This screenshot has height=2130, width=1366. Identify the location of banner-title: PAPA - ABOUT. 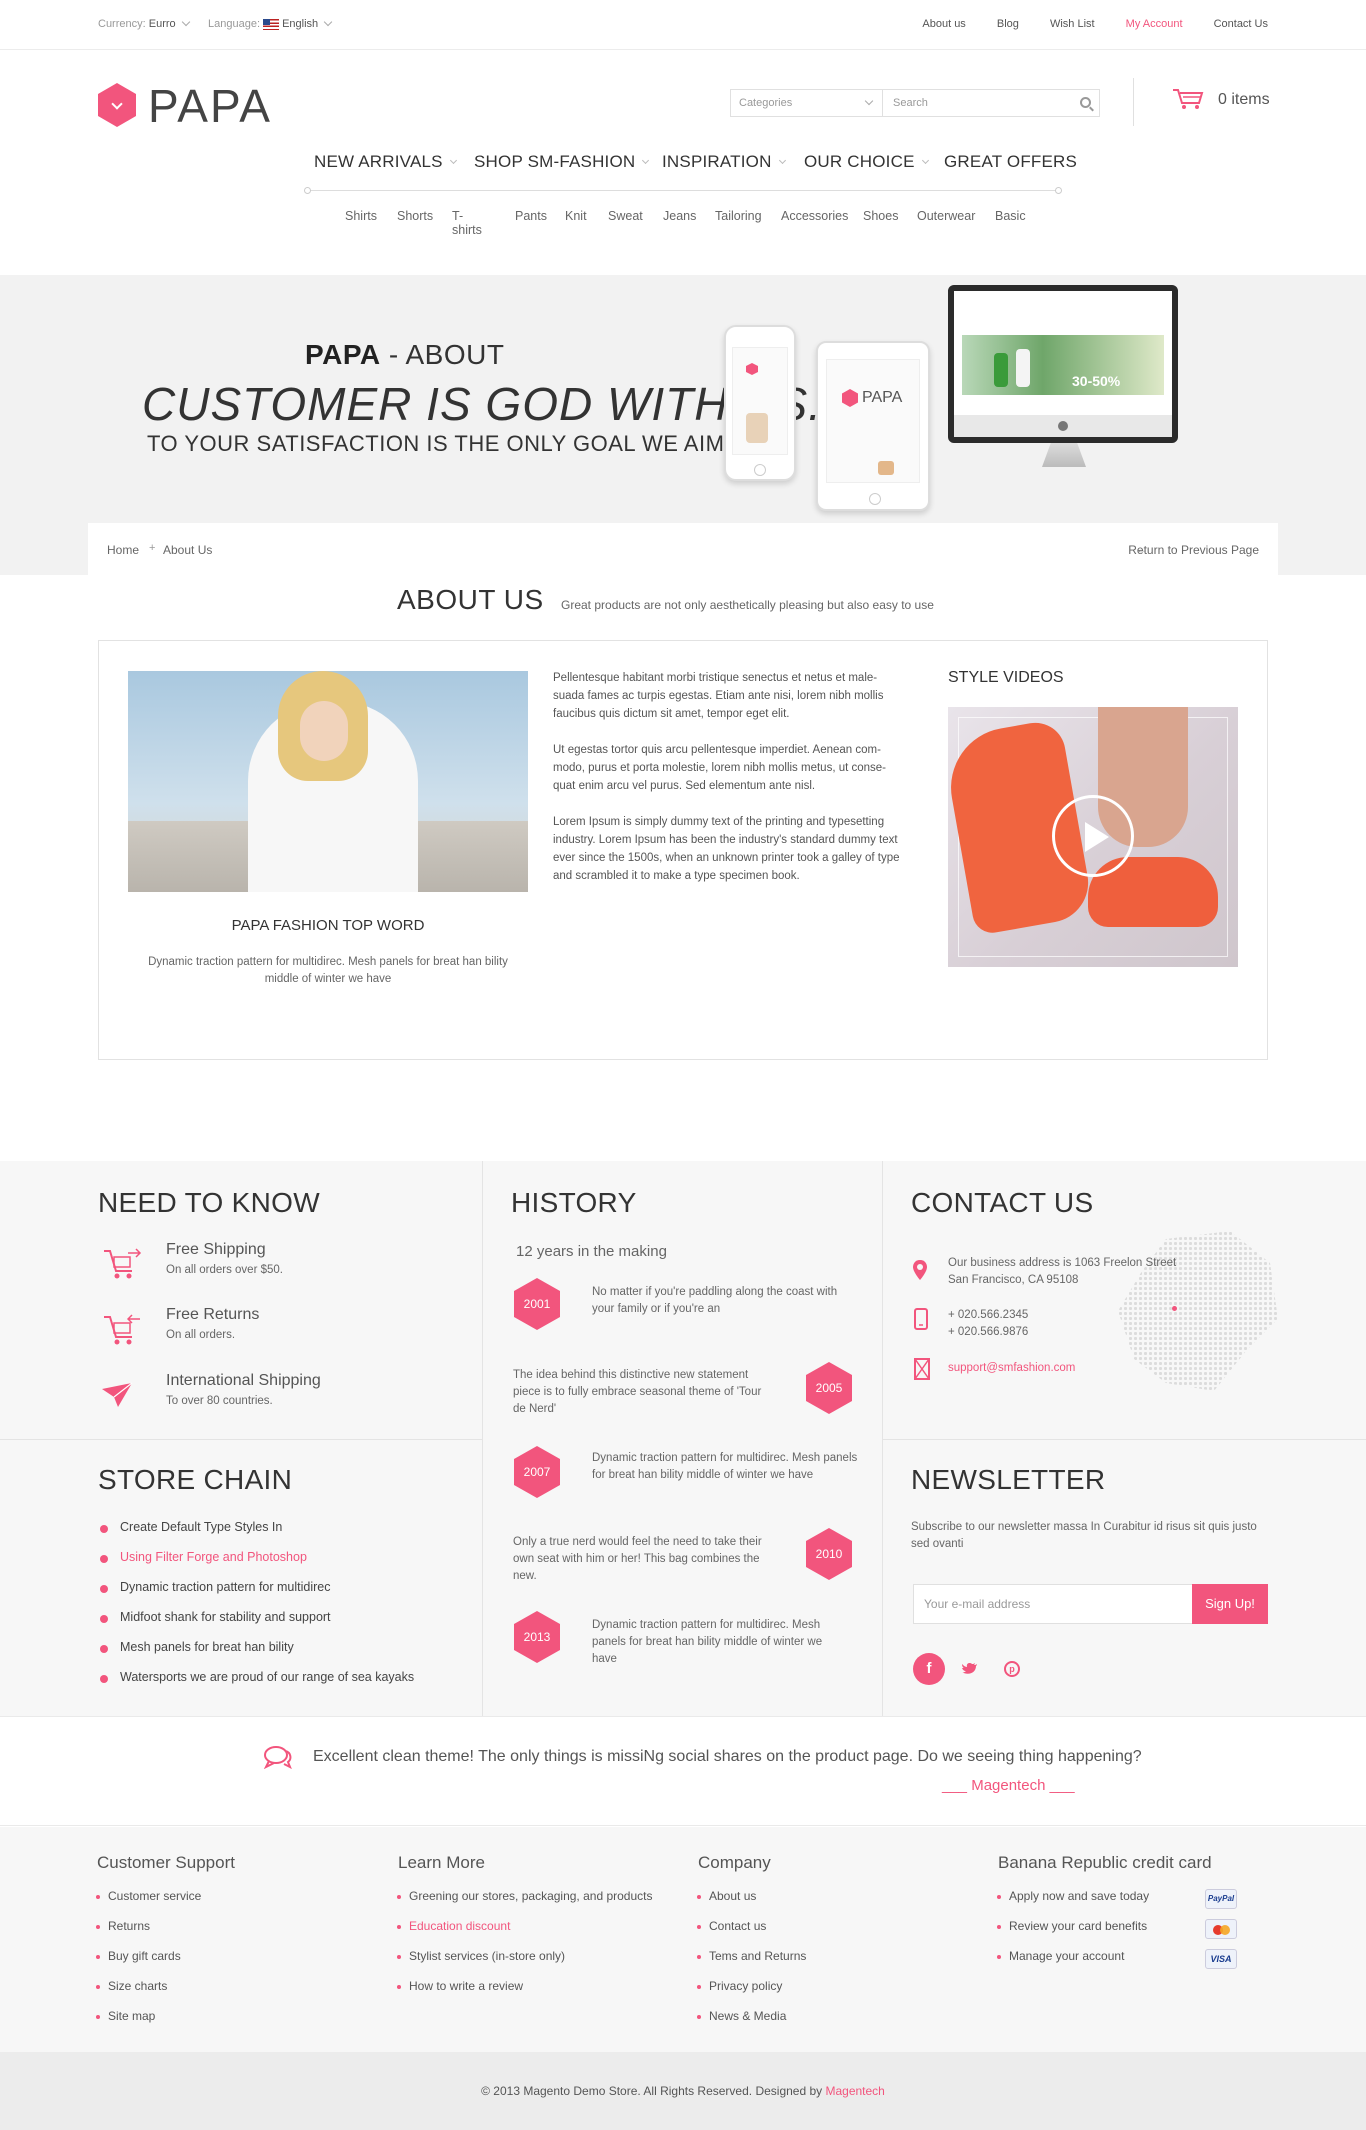
(405, 354).